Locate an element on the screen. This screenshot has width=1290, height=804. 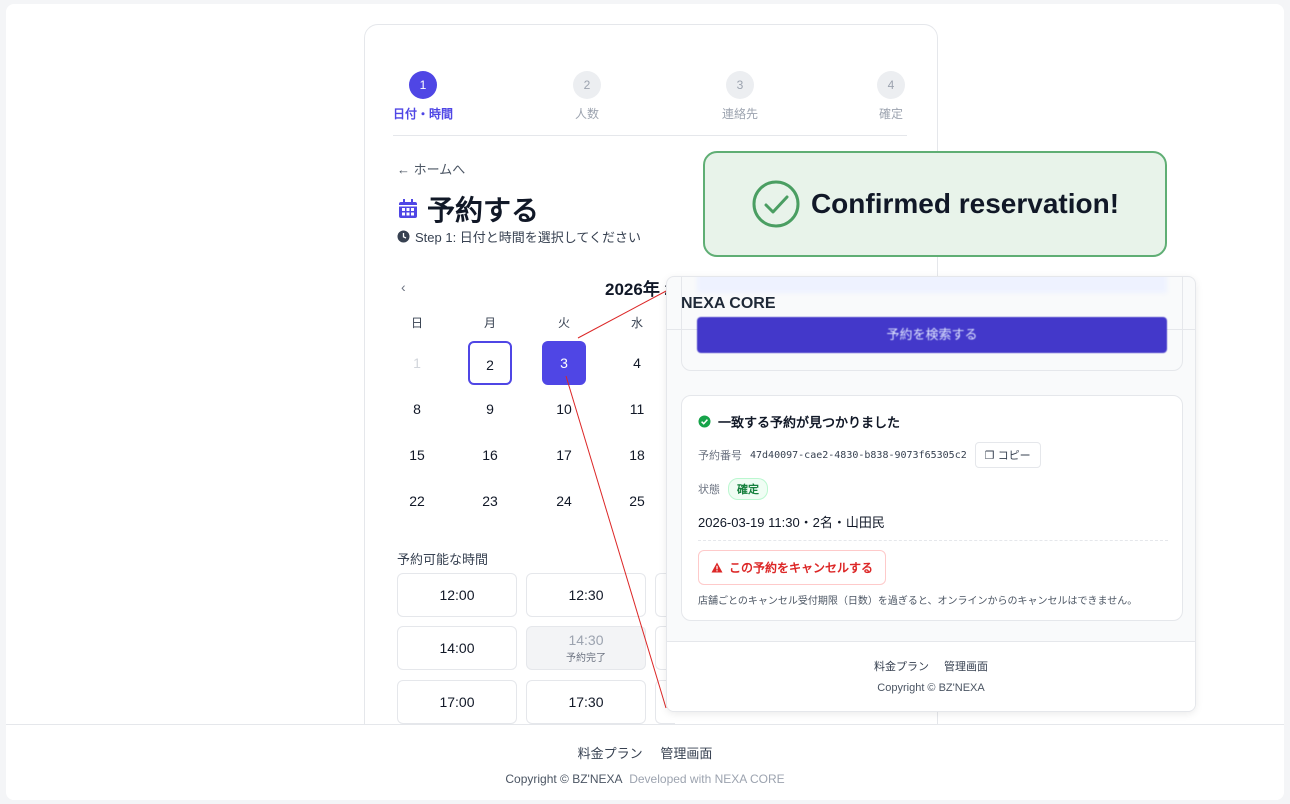
prev-month-button: ‹ is located at coordinates (403, 287).